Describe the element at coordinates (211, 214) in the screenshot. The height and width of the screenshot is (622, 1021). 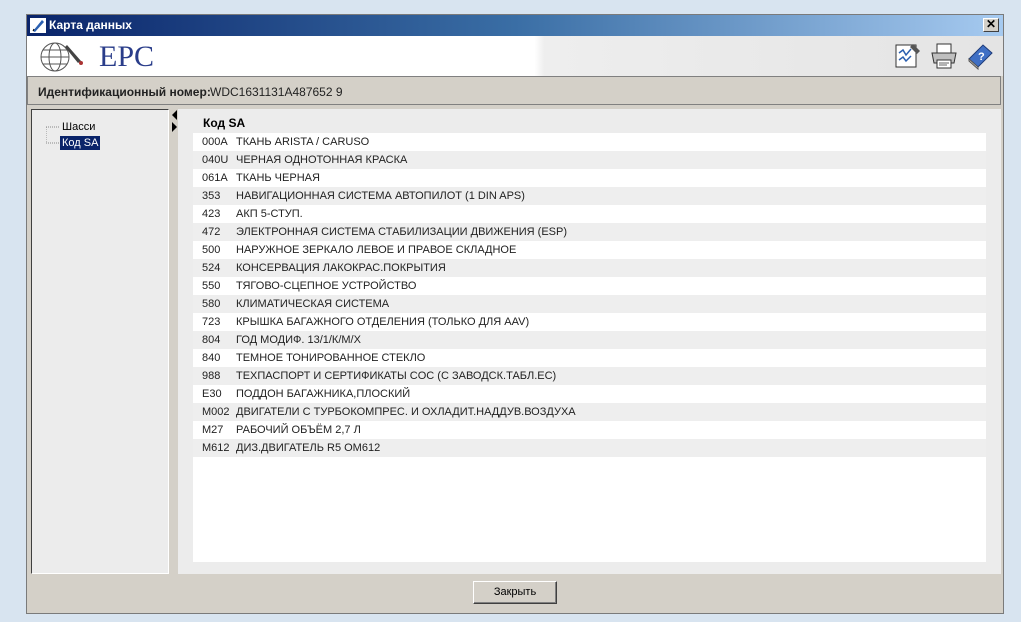
I see `sa-code: 423` at that location.